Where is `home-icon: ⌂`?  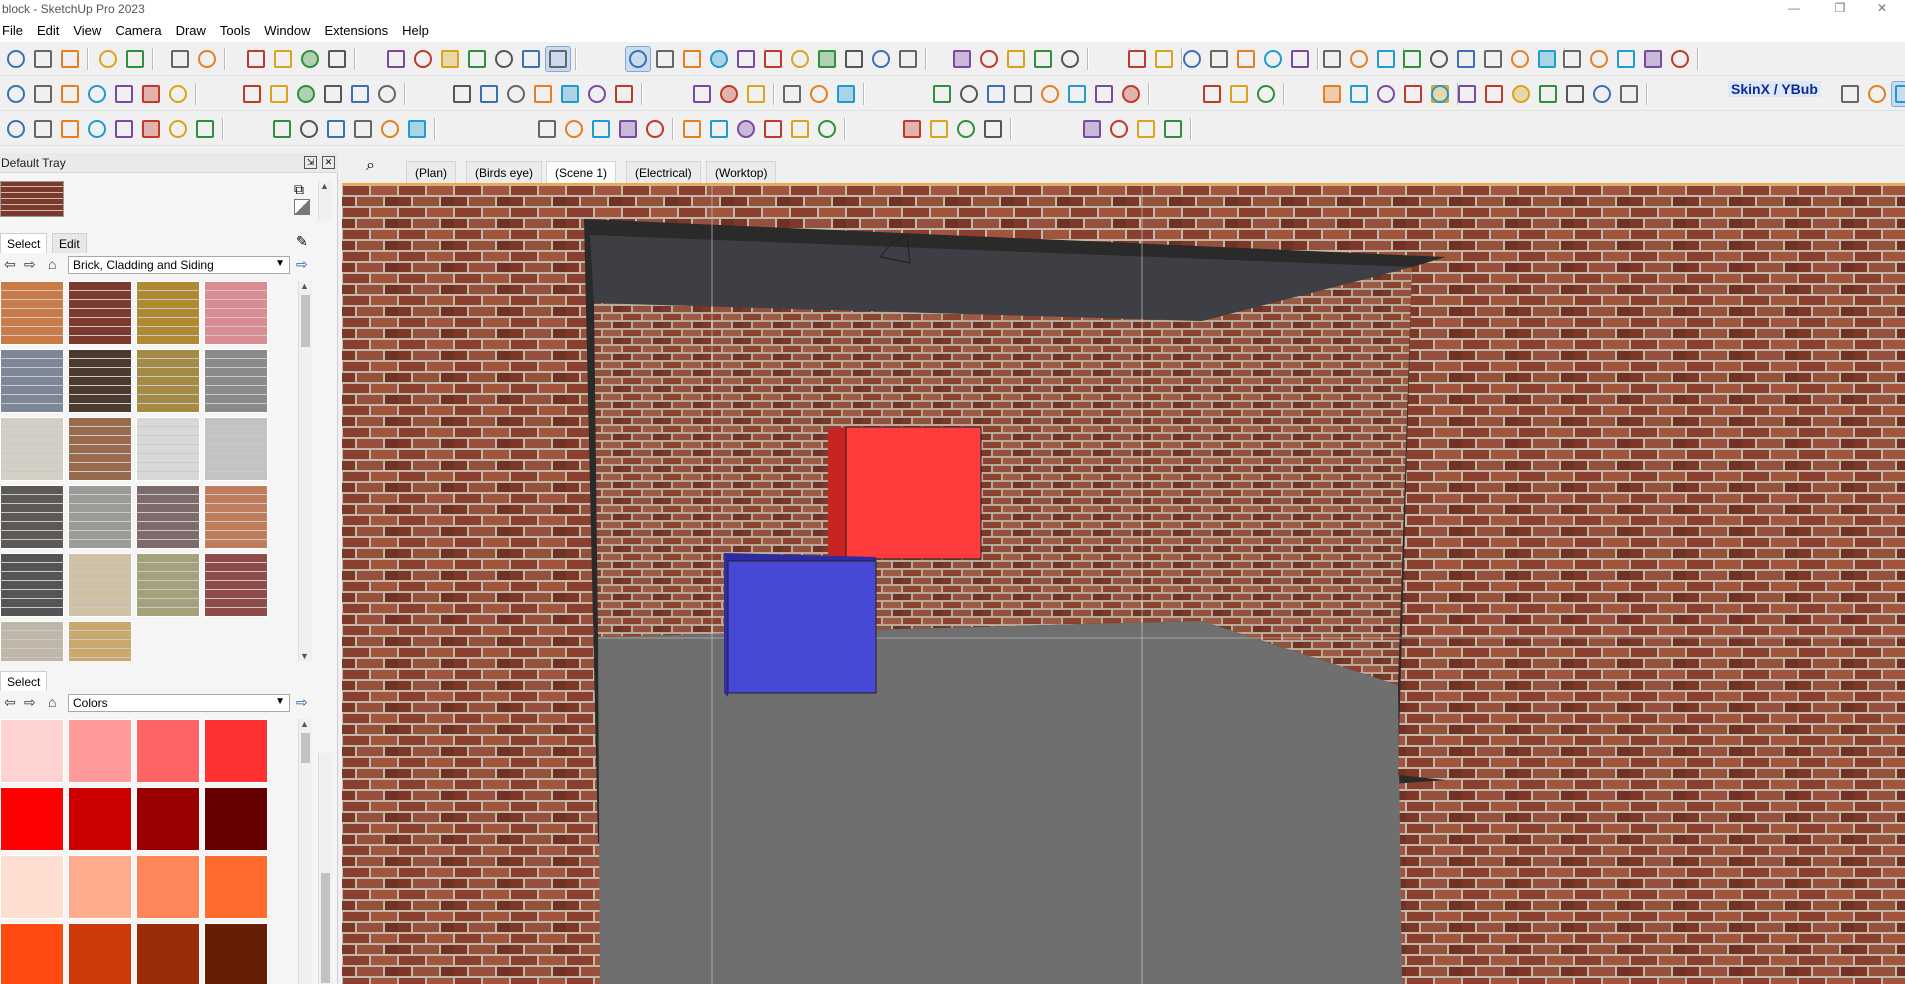 home-icon: ⌂ is located at coordinates (52, 264).